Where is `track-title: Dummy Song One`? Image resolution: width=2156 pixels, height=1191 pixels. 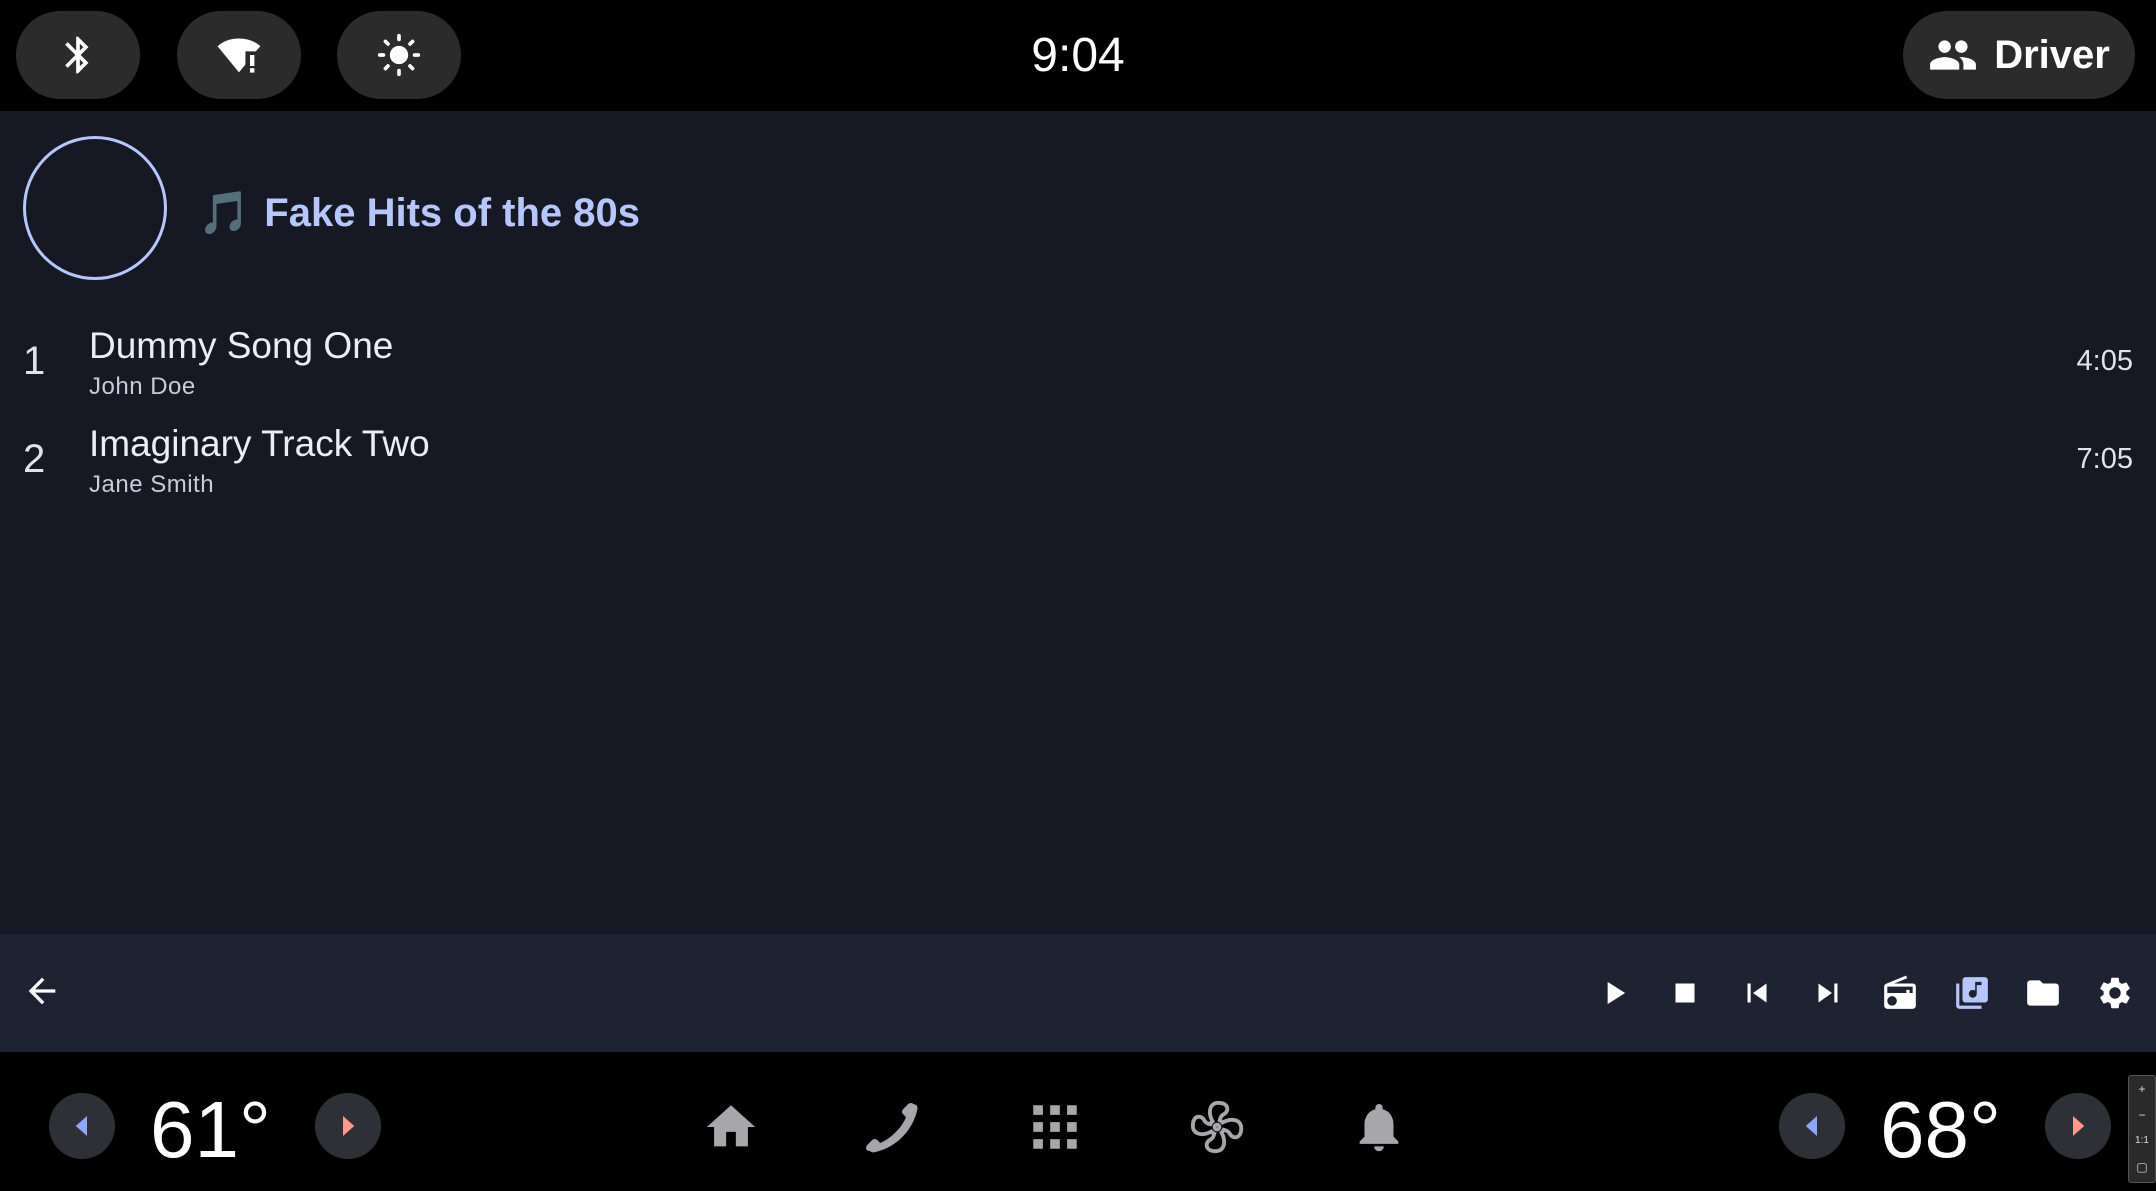 track-title: Dummy Song One is located at coordinates (241, 345).